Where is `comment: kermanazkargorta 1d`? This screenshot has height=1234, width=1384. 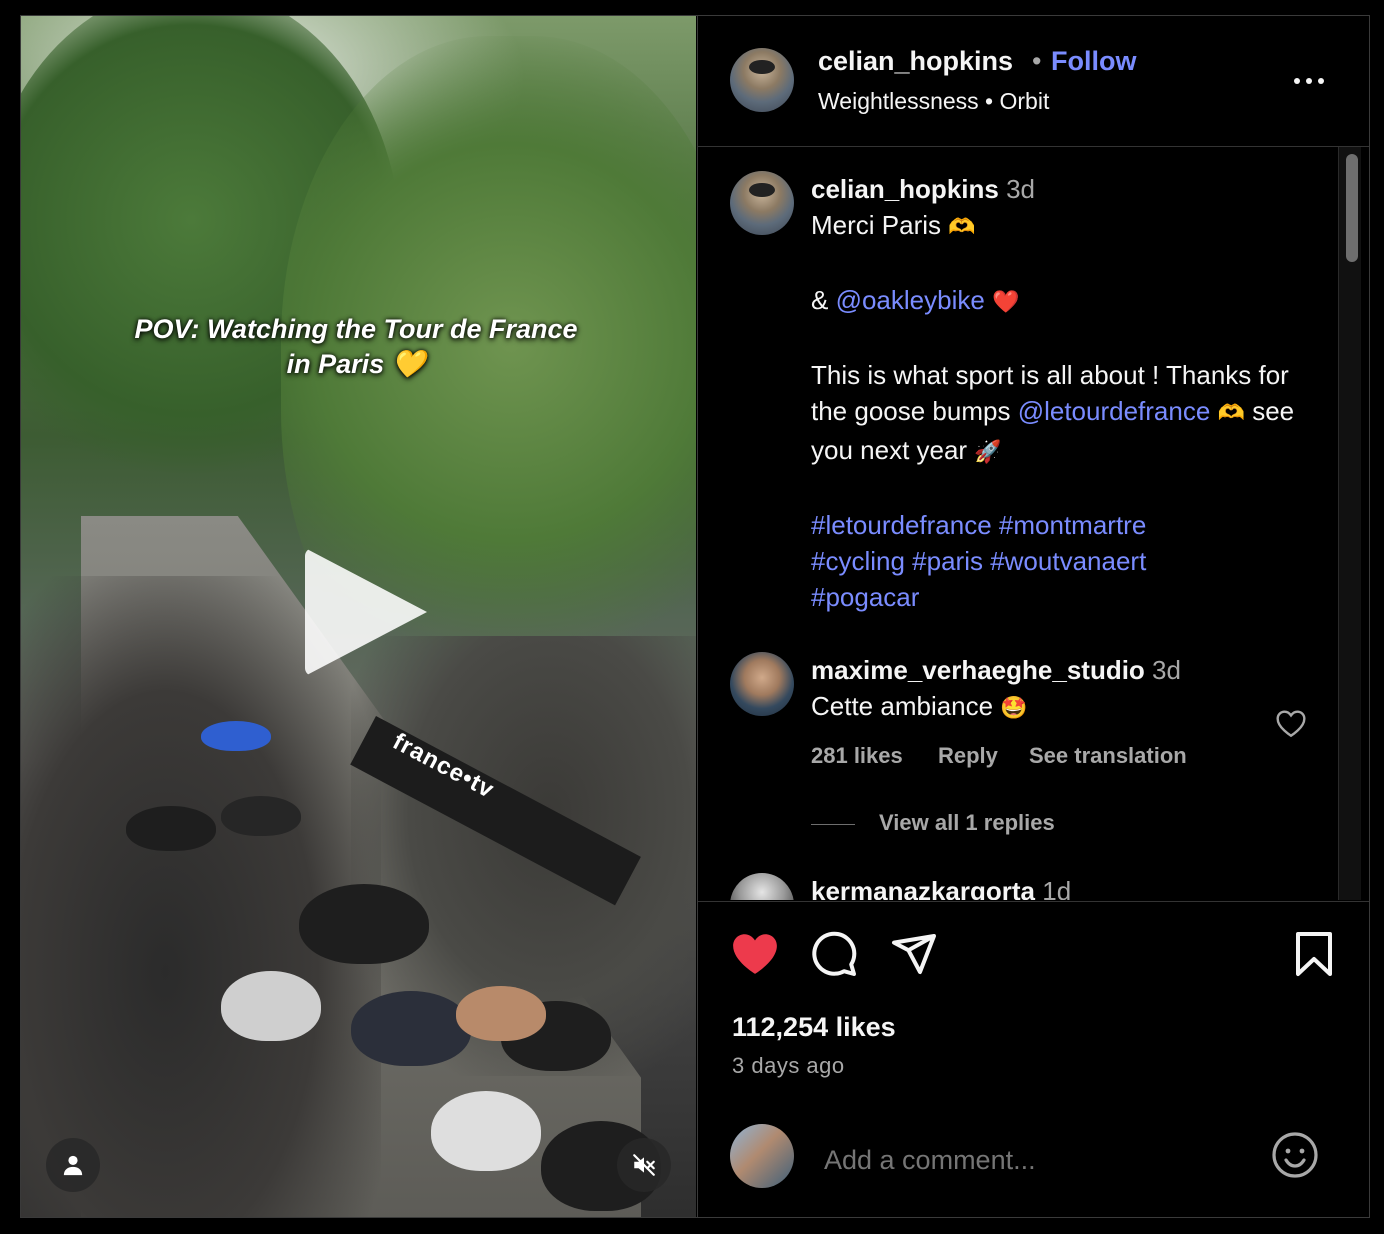
comment: kermanazkargorta 1d is located at coordinates (1066, 886).